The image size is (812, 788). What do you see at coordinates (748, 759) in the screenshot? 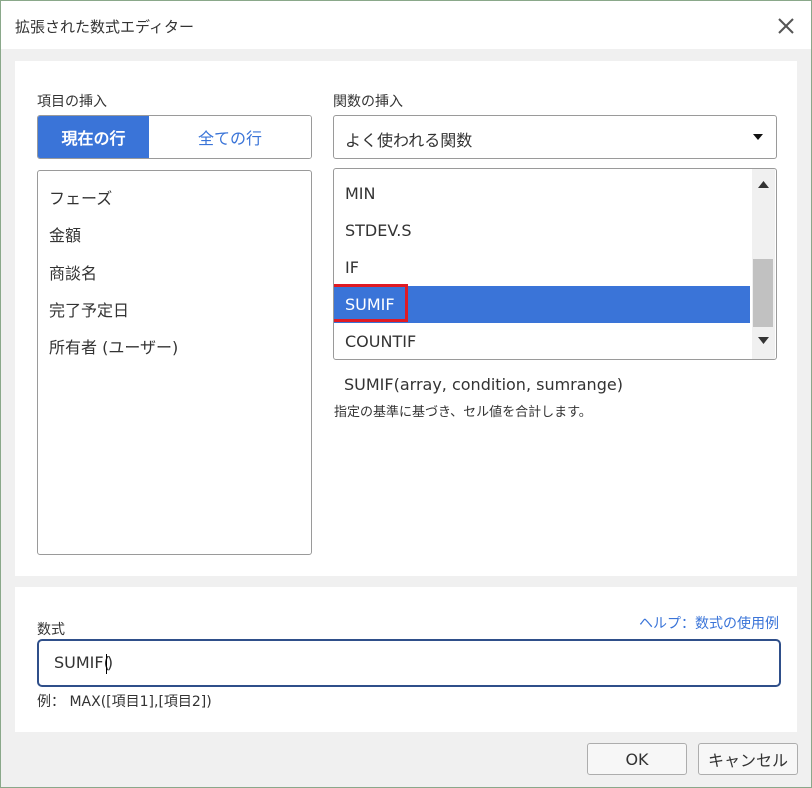
I see `cancel-button: キャンセル` at bounding box center [748, 759].